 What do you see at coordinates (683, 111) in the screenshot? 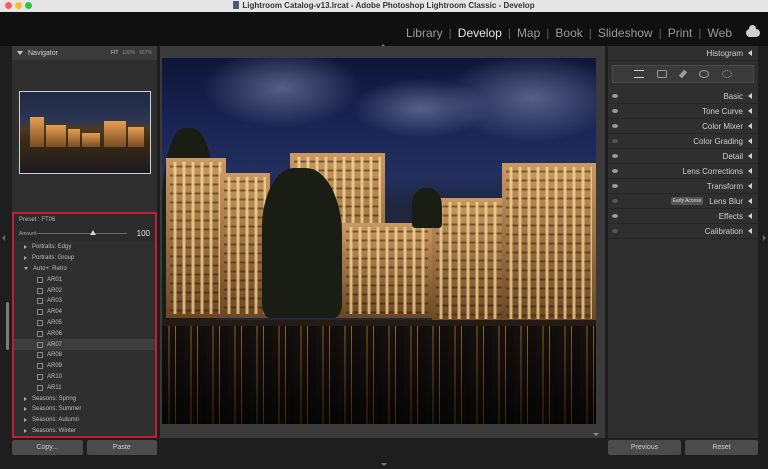
I see `panel-tone-curve: Tone Curve` at bounding box center [683, 111].